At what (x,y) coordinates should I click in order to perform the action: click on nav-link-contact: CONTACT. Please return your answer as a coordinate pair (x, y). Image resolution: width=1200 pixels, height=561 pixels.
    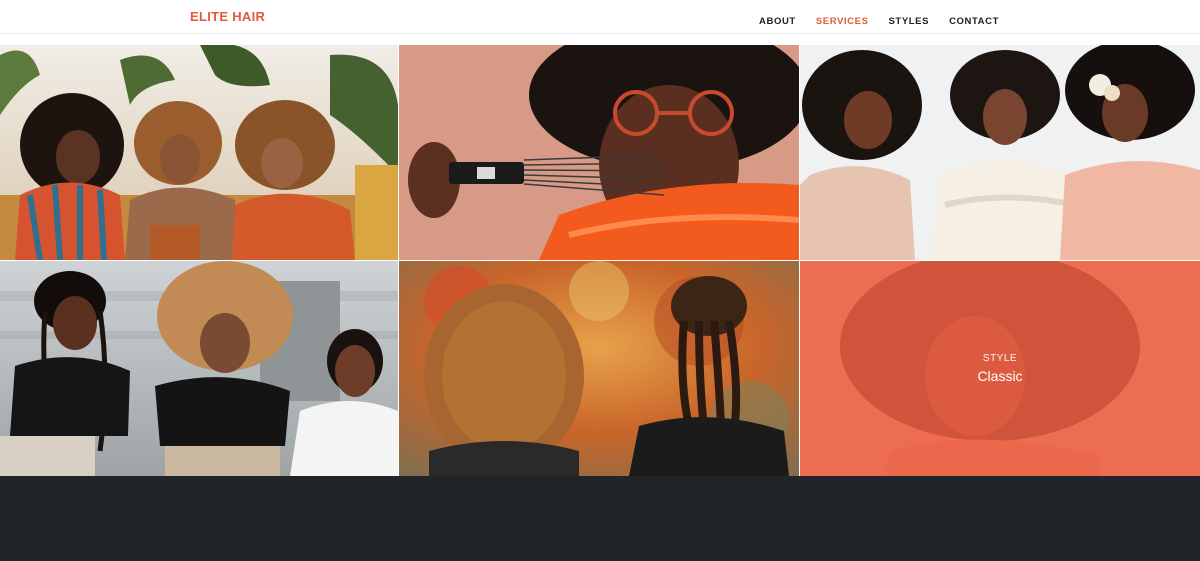
    Looking at the image, I should click on (974, 21).